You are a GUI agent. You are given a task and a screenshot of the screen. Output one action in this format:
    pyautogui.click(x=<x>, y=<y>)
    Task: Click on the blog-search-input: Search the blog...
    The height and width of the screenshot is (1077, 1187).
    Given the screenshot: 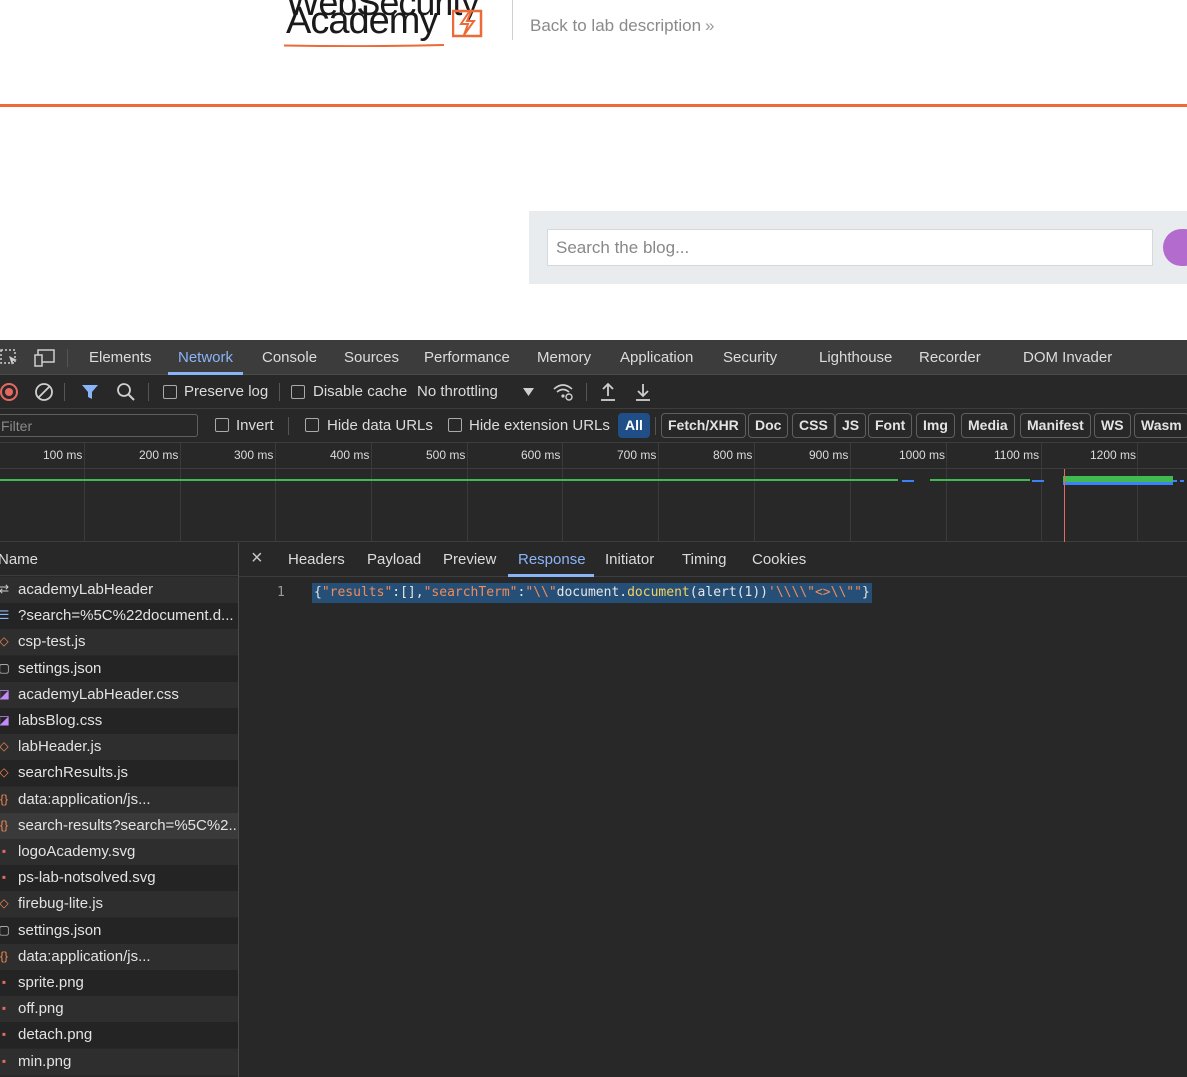 What is the action you would take?
    pyautogui.click(x=850, y=247)
    